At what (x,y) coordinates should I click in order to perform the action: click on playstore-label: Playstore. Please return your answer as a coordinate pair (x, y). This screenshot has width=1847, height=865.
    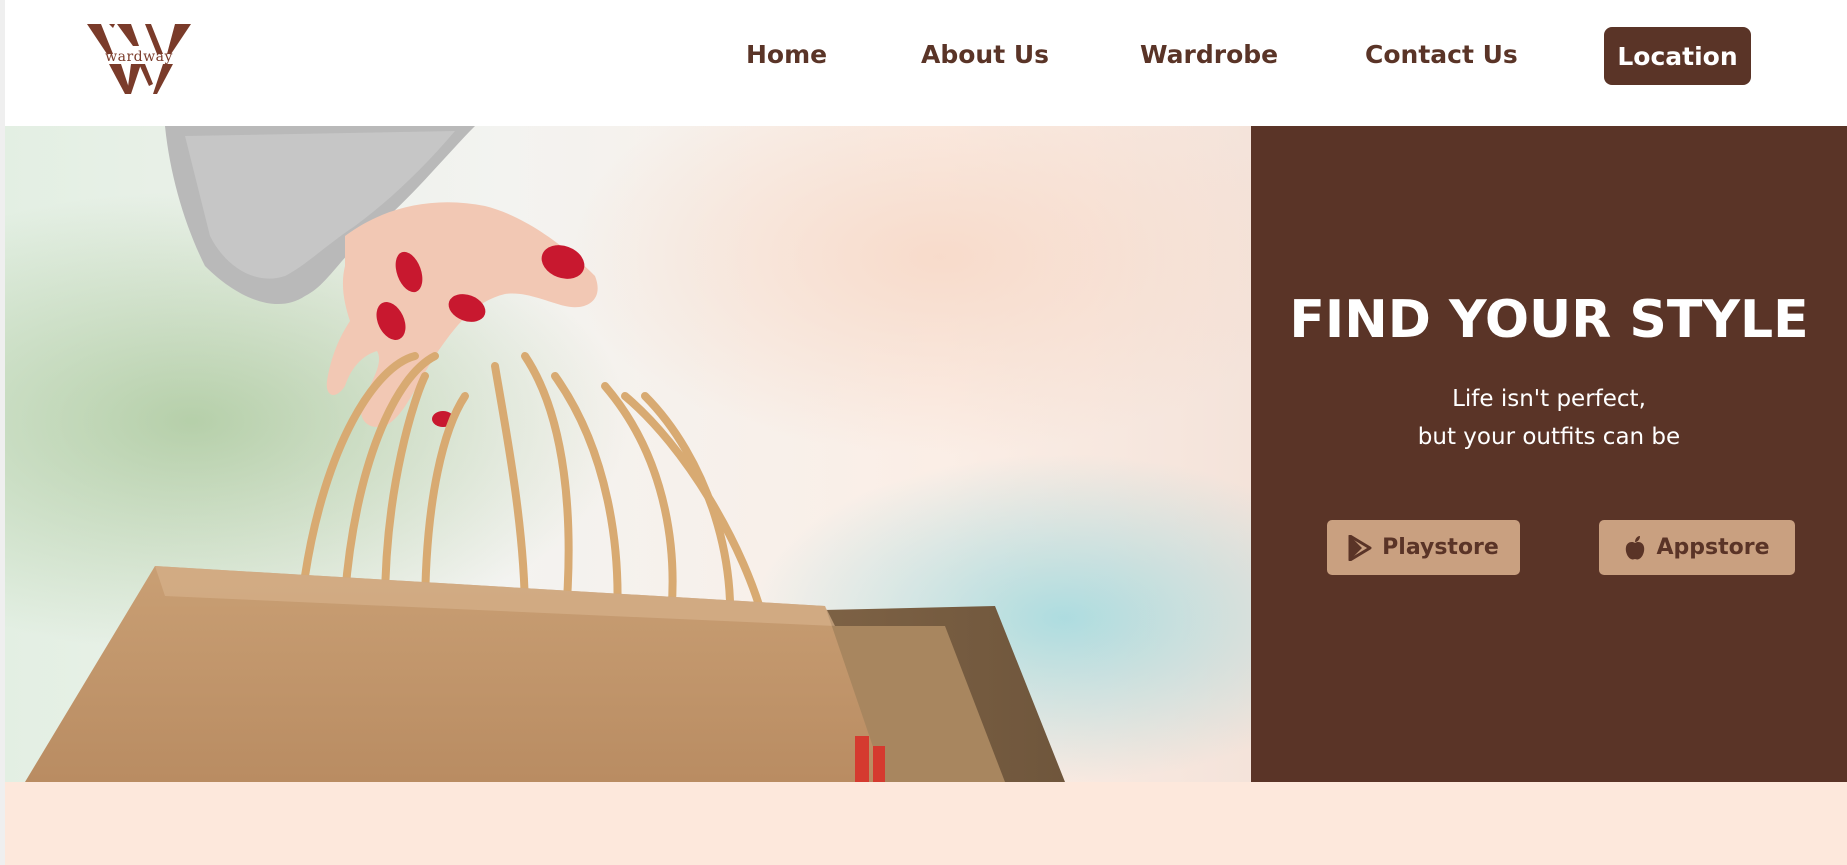
    Looking at the image, I should click on (1440, 547).